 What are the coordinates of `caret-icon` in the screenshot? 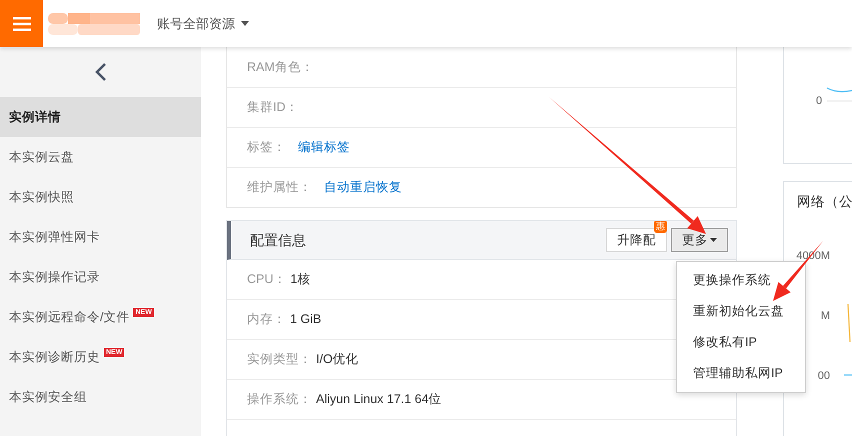 It's located at (245, 23).